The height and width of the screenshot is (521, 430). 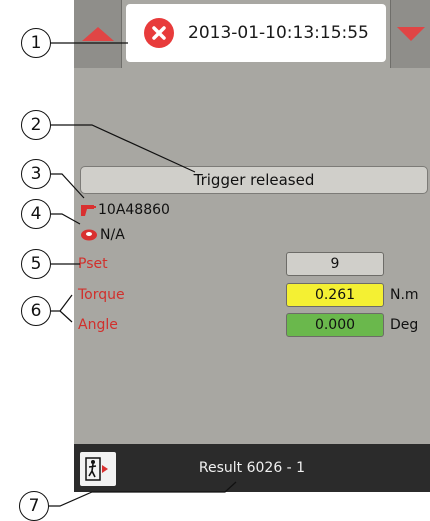 What do you see at coordinates (159, 33) in the screenshot?
I see `error-circle-x-icon` at bounding box center [159, 33].